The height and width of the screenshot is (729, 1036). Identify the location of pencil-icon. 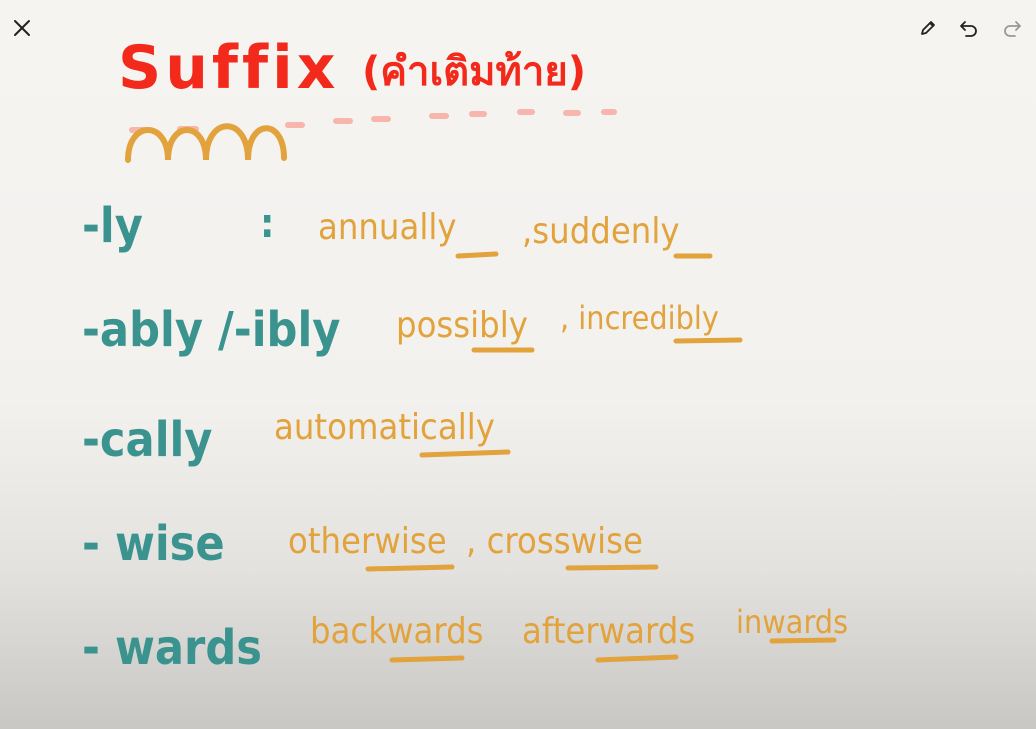
(928, 28).